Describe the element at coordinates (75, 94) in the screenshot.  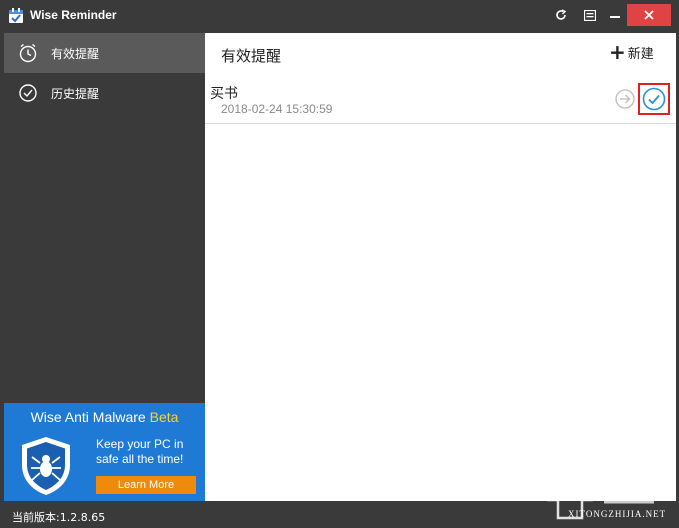
I see `sidebar-item-label: 历史提醒` at that location.